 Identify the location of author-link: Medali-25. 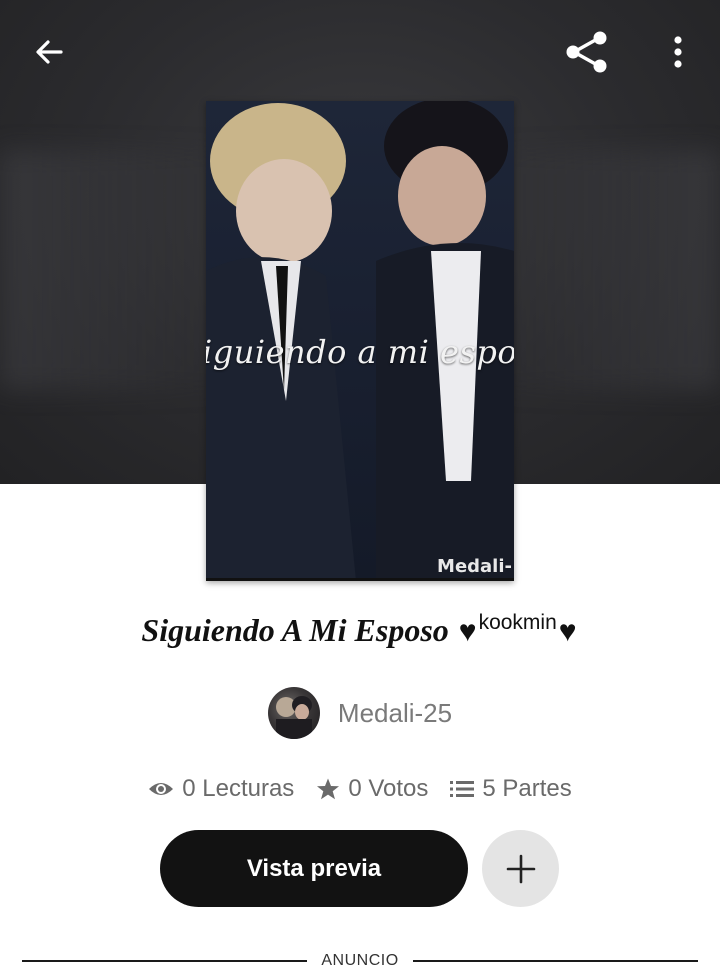
(360, 713).